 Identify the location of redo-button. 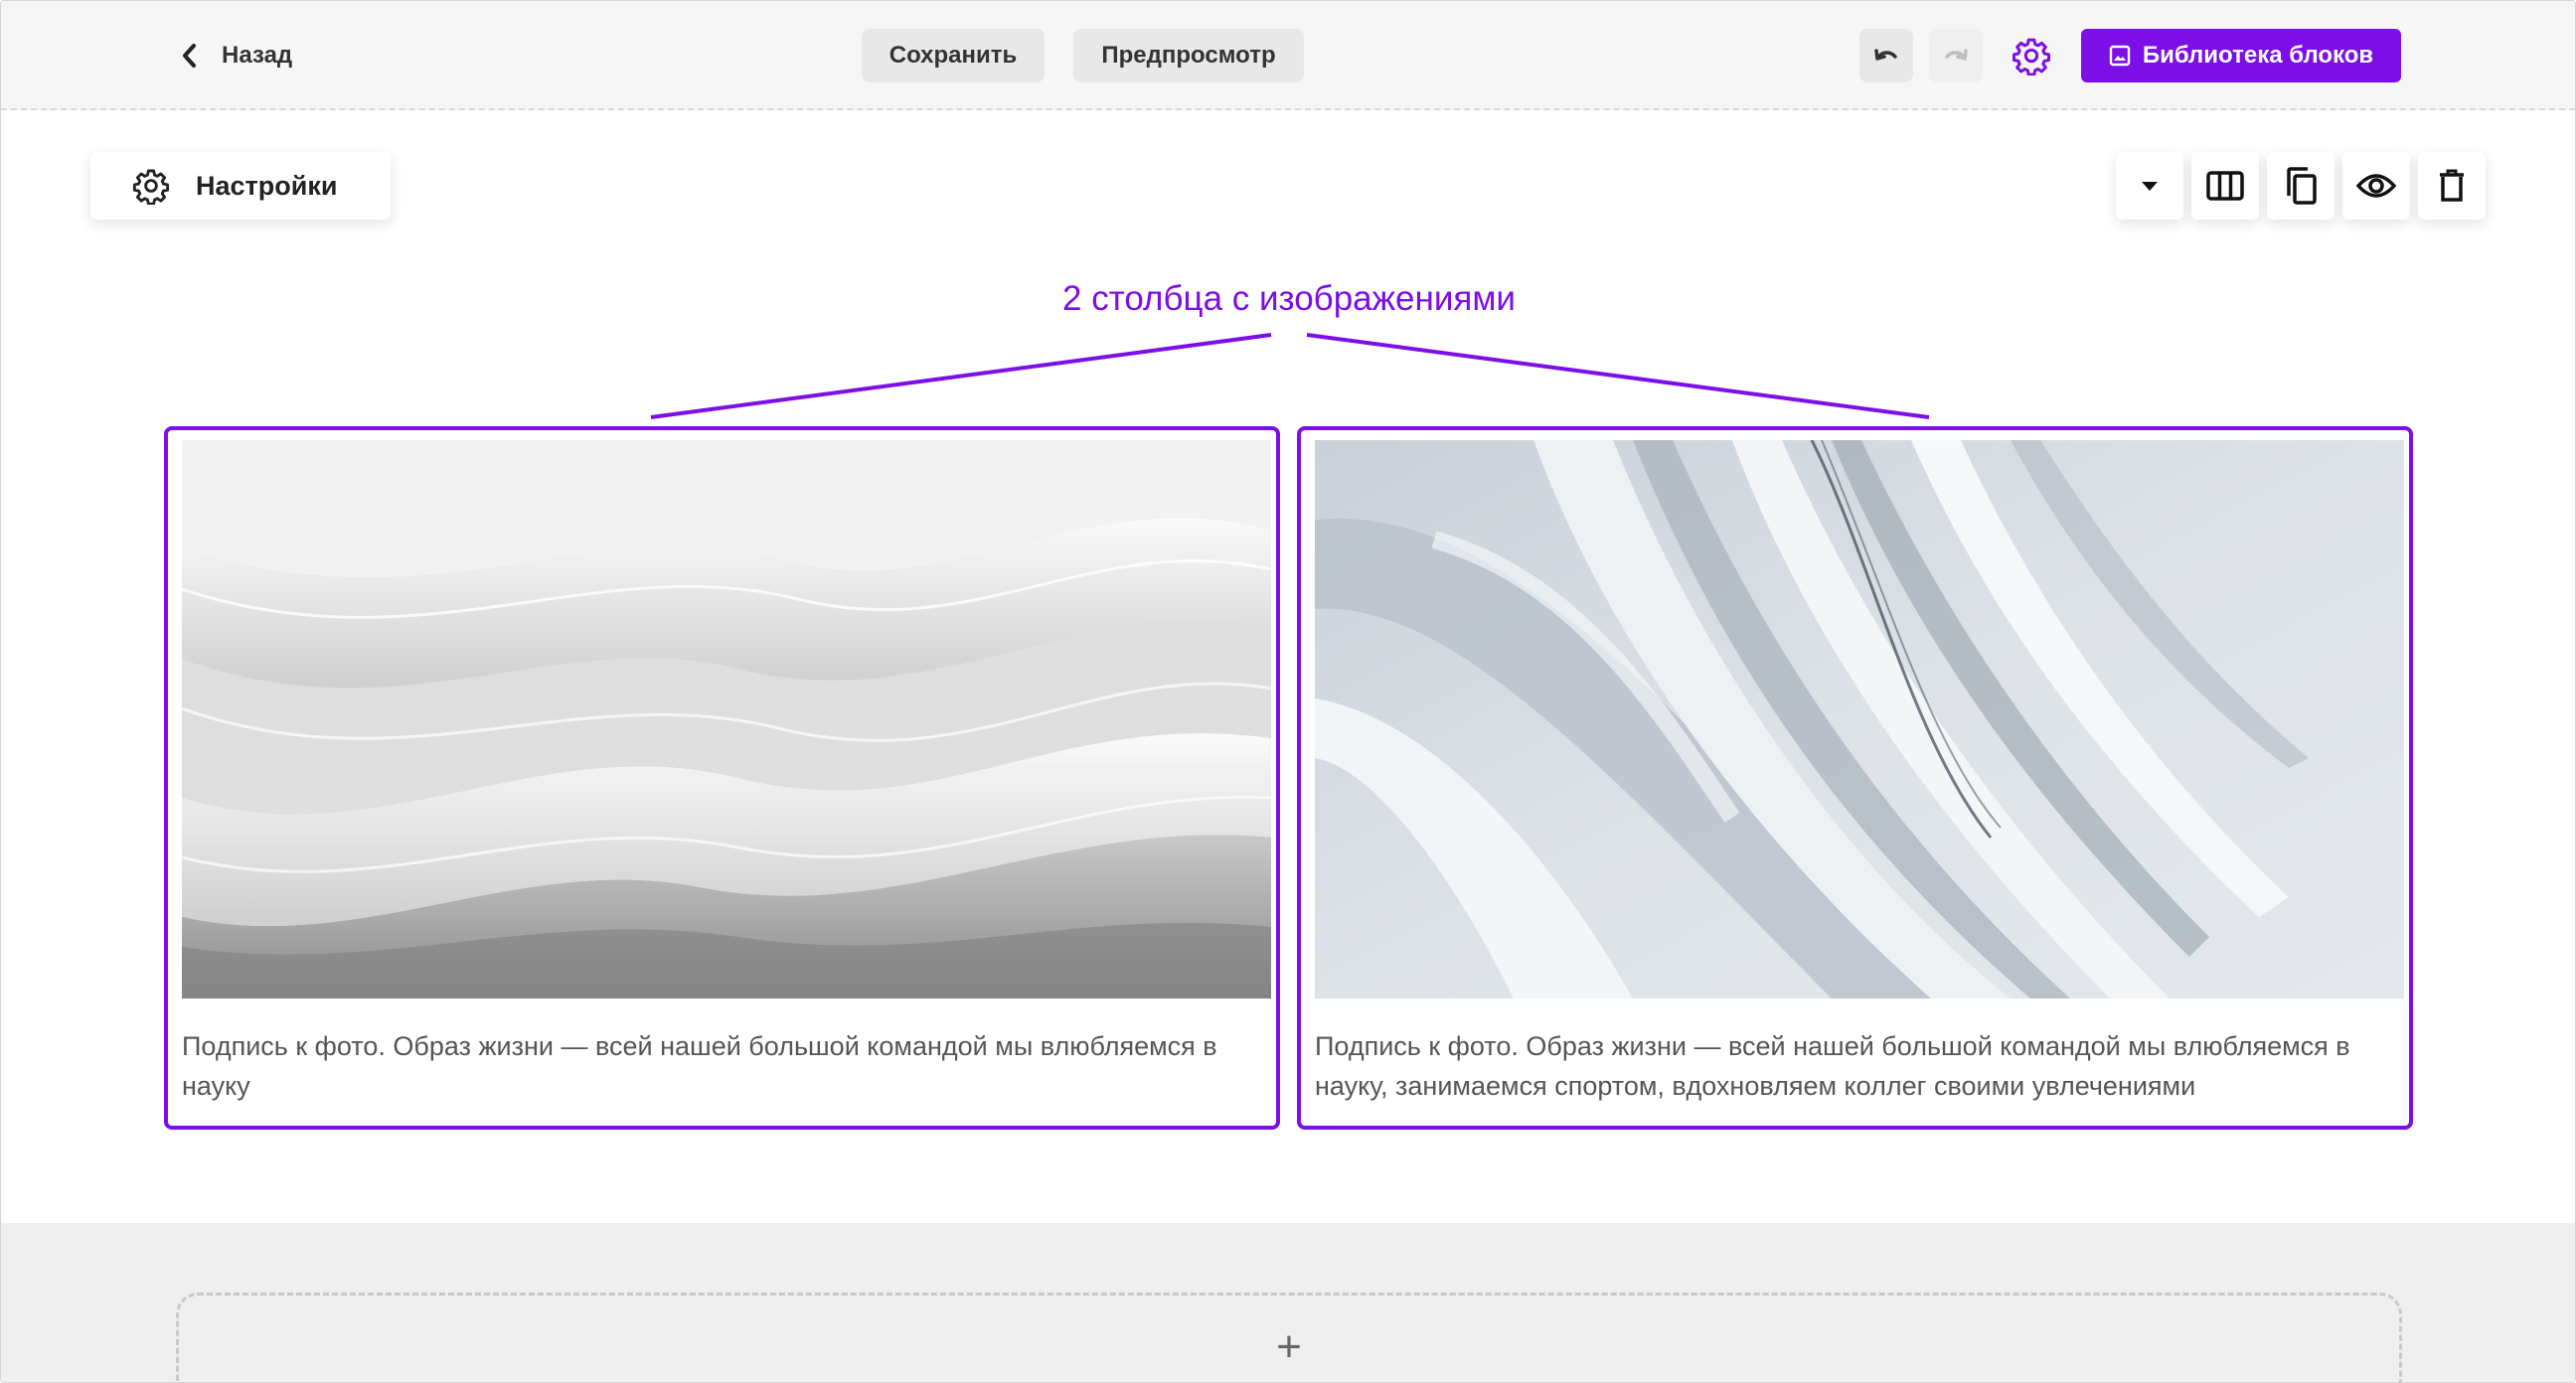
(1956, 55).